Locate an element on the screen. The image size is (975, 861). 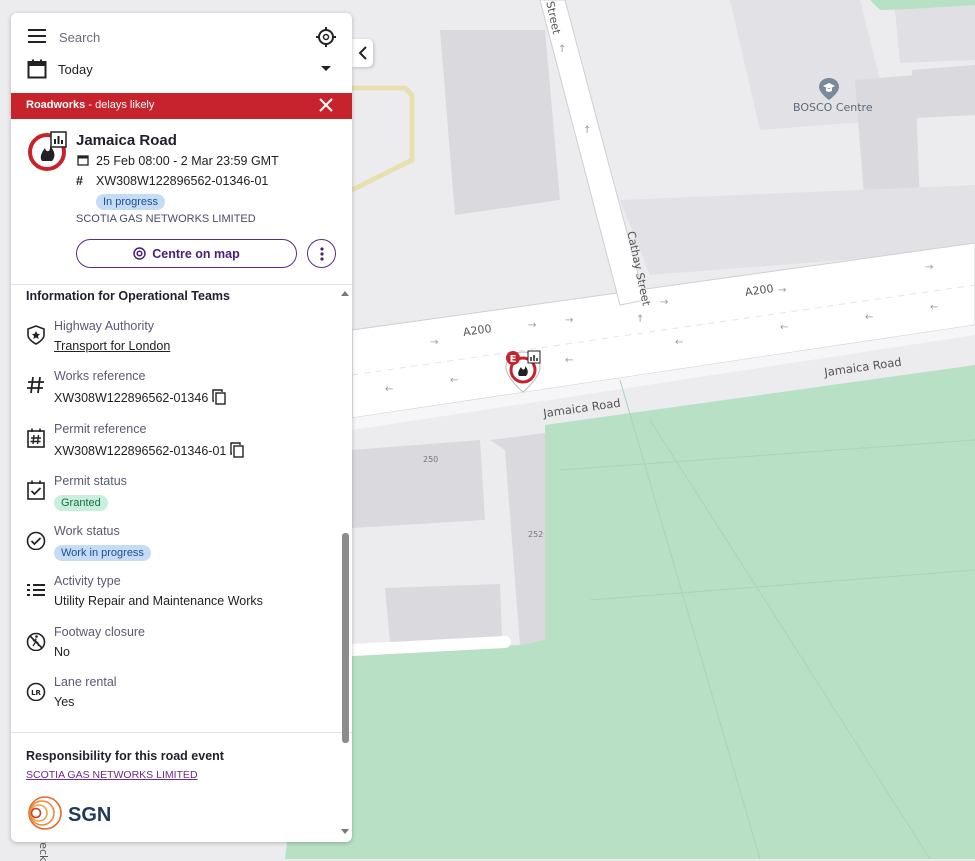
info-value: Work in progress is located at coordinates (102, 553).